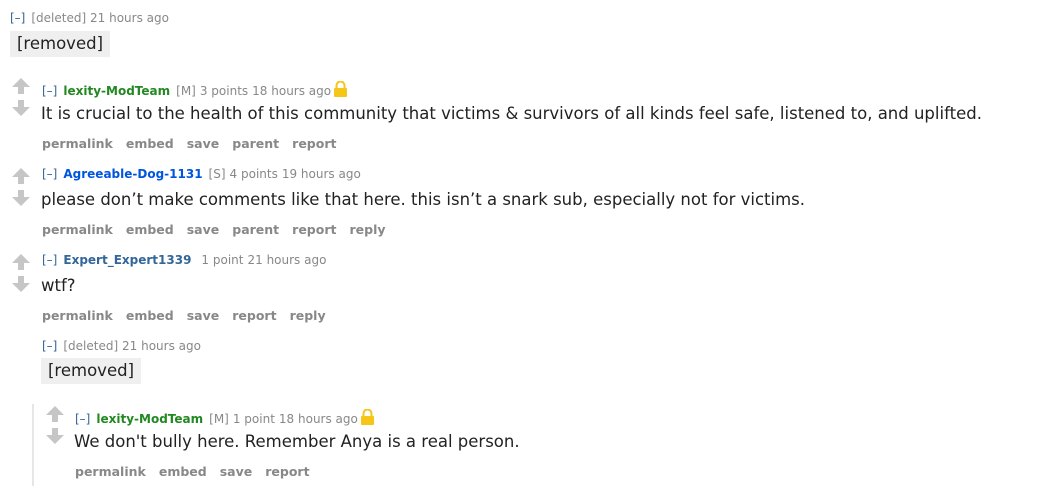 This screenshot has height=486, width=1061. I want to click on comment-score: 4 points, so click(253, 174).